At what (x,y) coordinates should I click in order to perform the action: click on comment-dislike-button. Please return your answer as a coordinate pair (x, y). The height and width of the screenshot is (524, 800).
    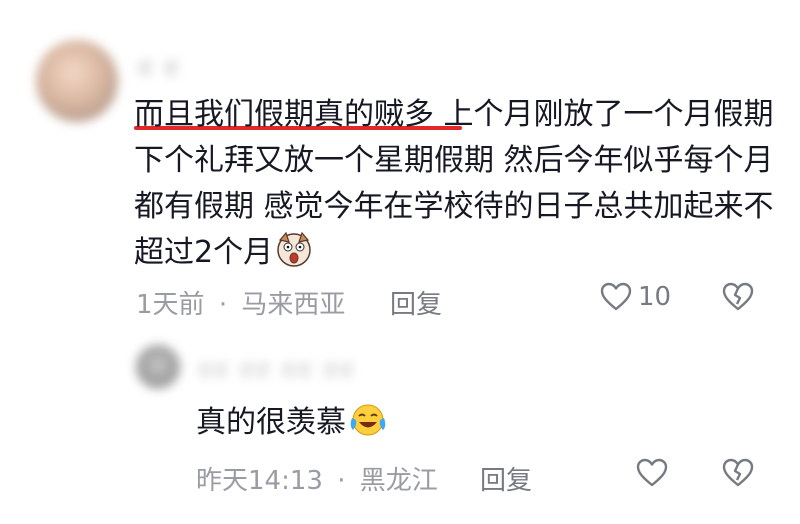
    Looking at the image, I should click on (738, 297).